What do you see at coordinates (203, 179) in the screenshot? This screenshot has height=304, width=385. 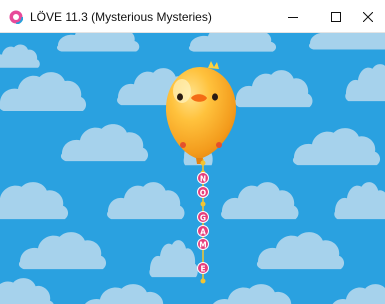 I see `bead-letter: N` at bounding box center [203, 179].